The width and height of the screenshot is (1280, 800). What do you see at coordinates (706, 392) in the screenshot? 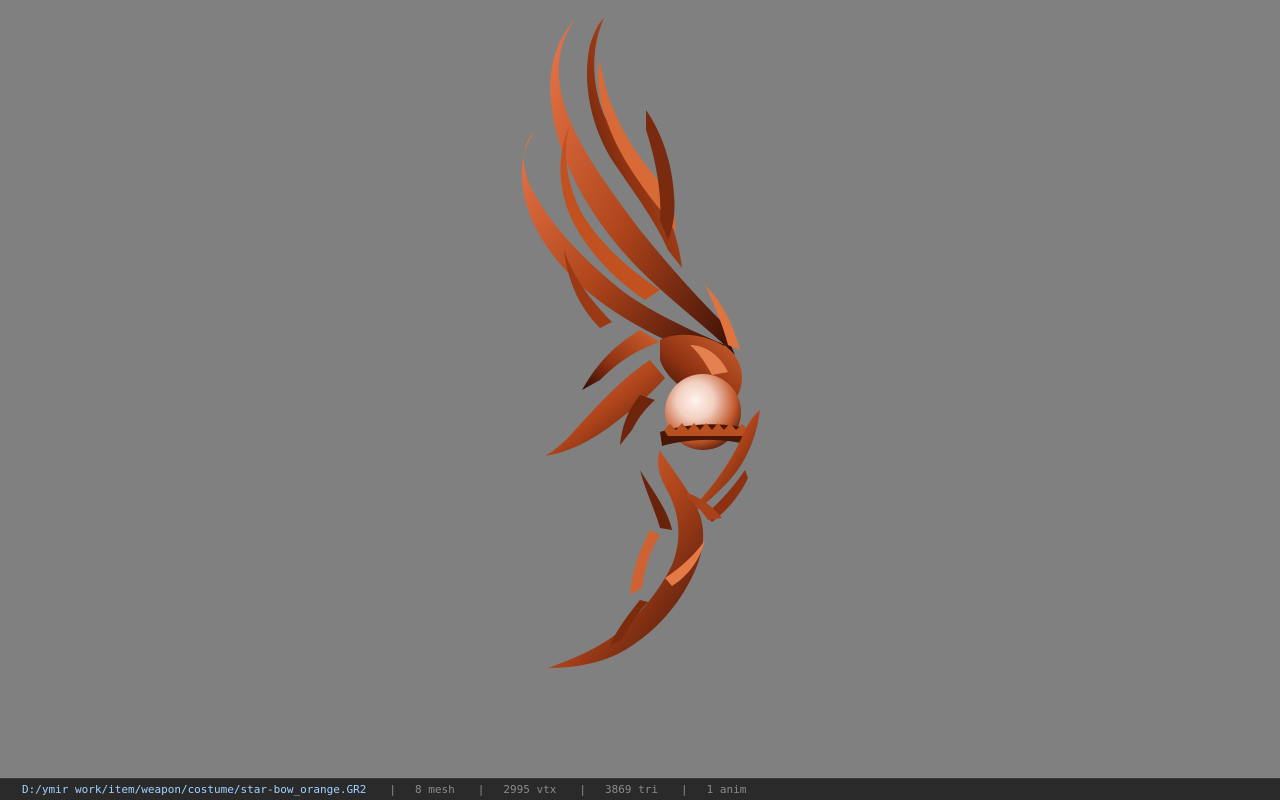
I see `center-ornament` at bounding box center [706, 392].